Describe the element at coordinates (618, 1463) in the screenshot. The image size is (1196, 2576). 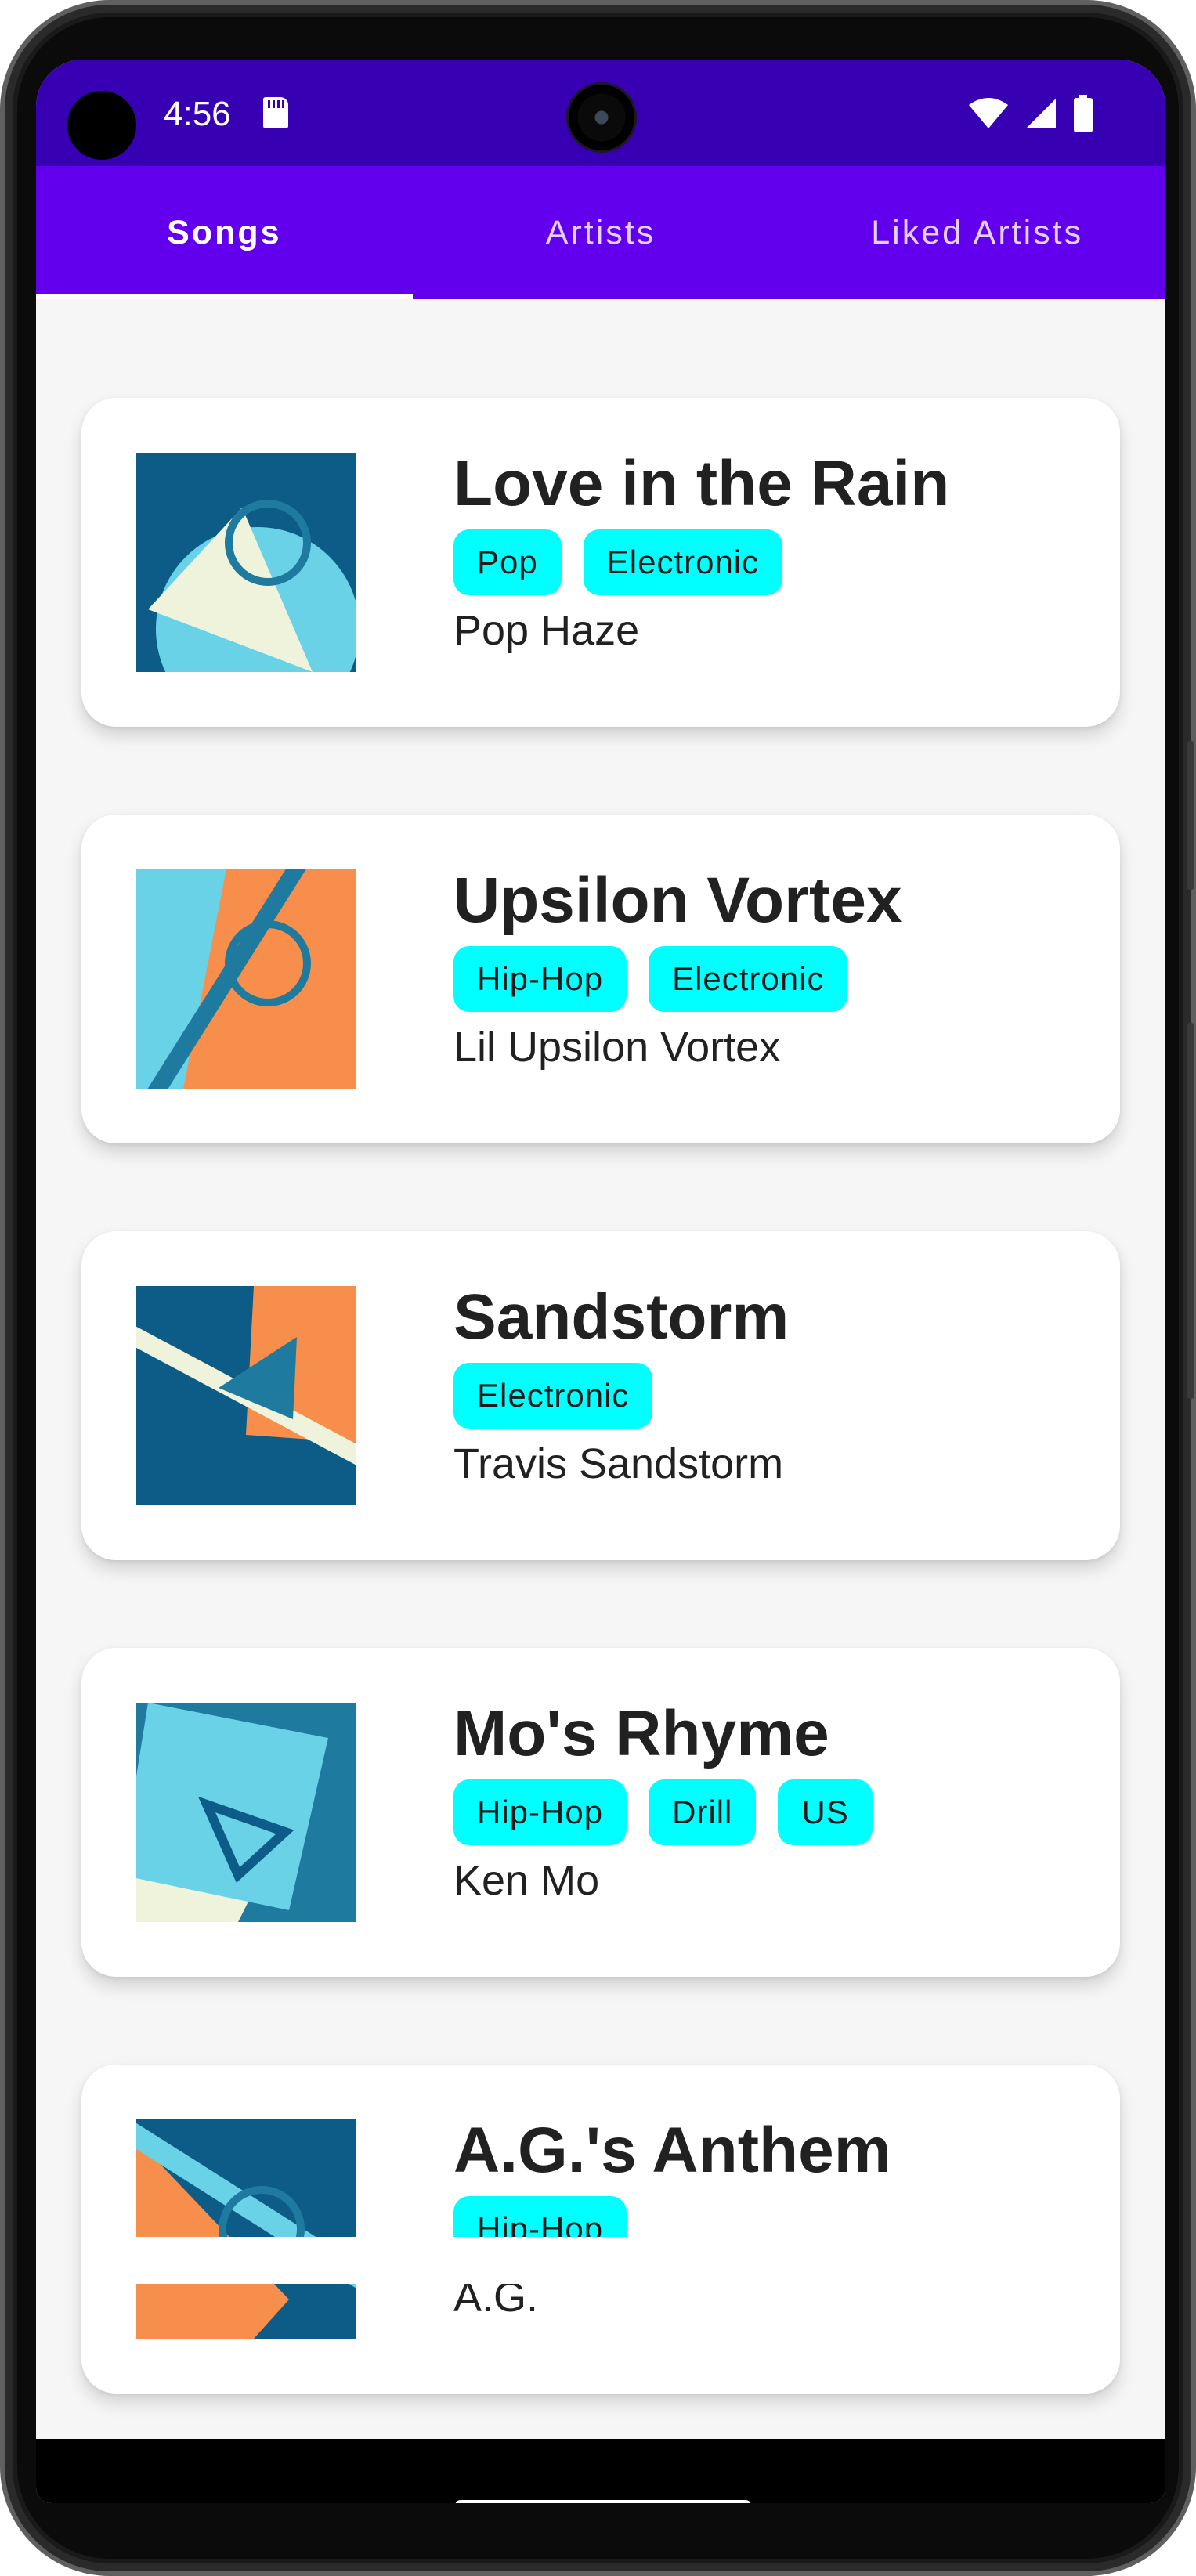
I see `artist-name: Travis Sandstorm` at that location.